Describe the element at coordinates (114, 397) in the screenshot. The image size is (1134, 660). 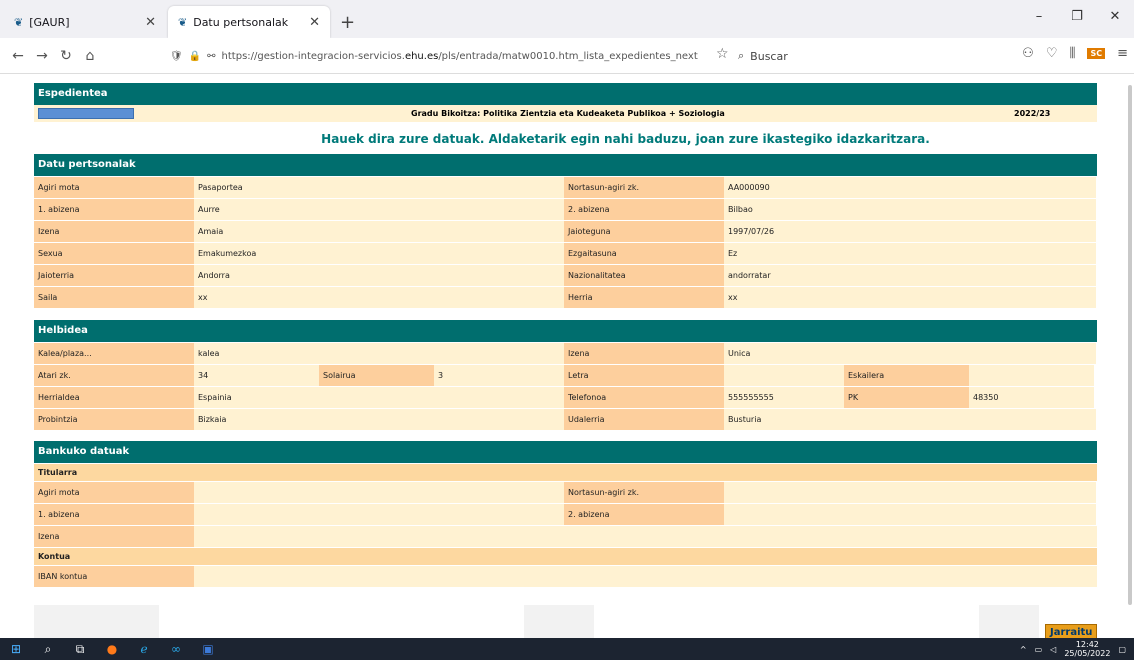
I see `field-label: Herrialdea` at that location.